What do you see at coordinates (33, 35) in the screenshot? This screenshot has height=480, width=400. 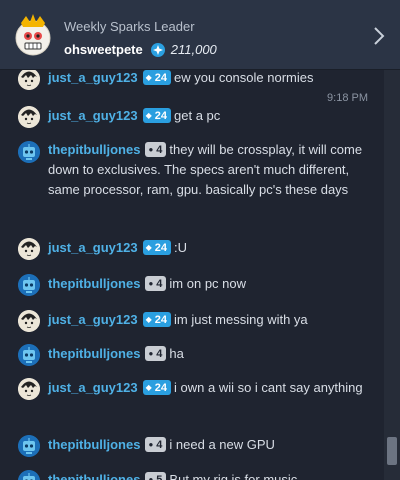 I see `leader-avatar` at bounding box center [33, 35].